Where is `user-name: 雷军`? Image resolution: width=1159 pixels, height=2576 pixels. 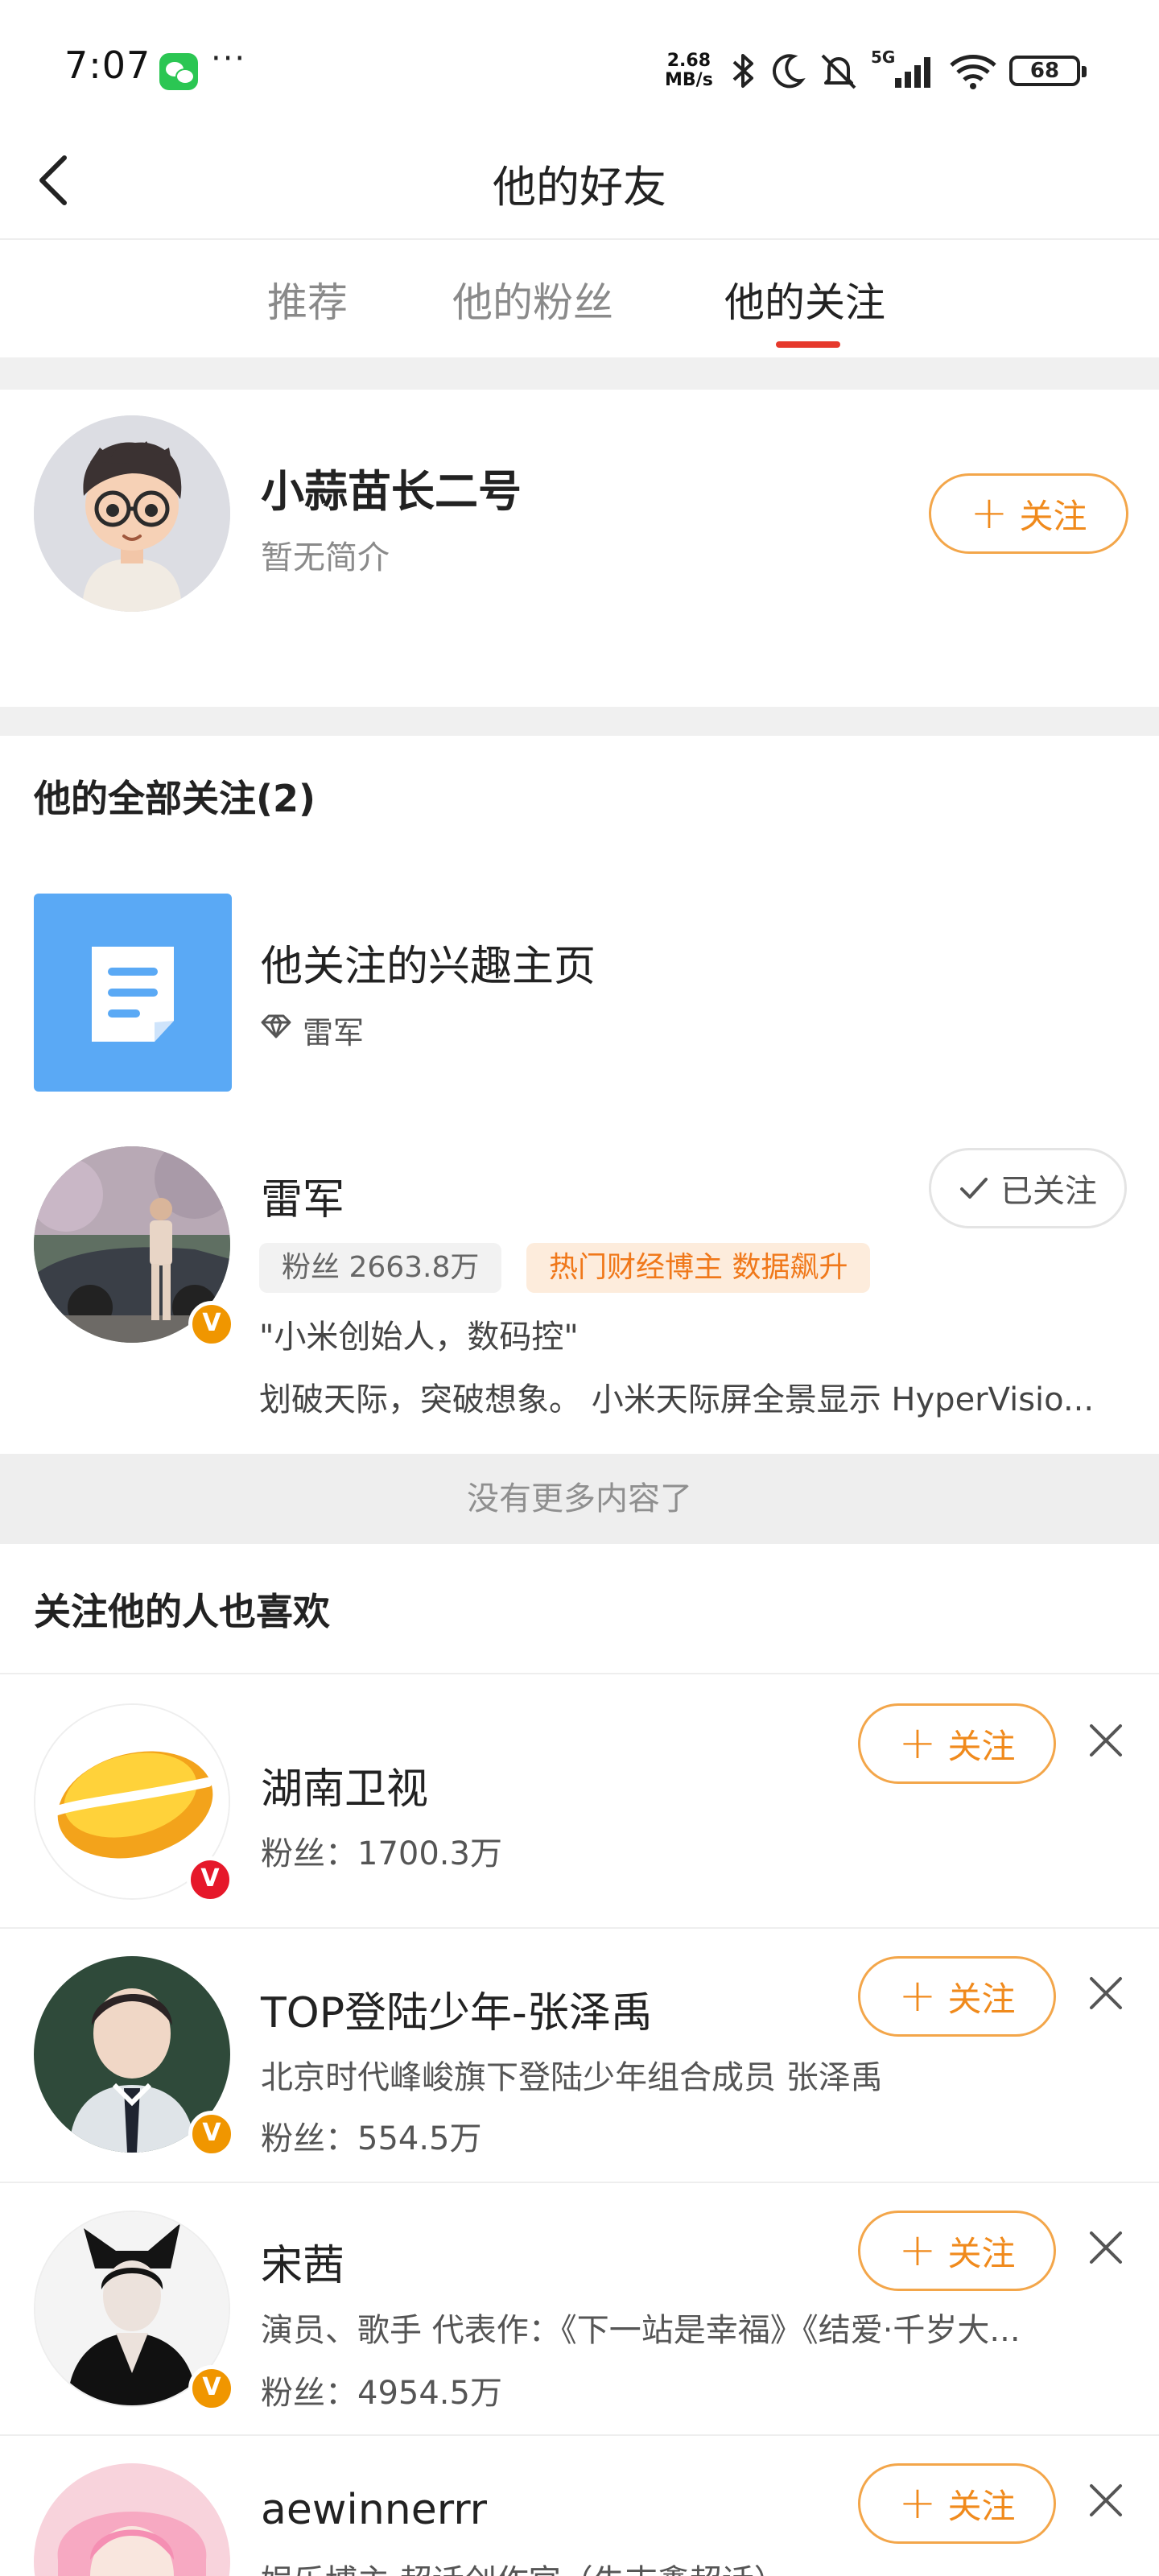 user-name: 雷军 is located at coordinates (303, 1200).